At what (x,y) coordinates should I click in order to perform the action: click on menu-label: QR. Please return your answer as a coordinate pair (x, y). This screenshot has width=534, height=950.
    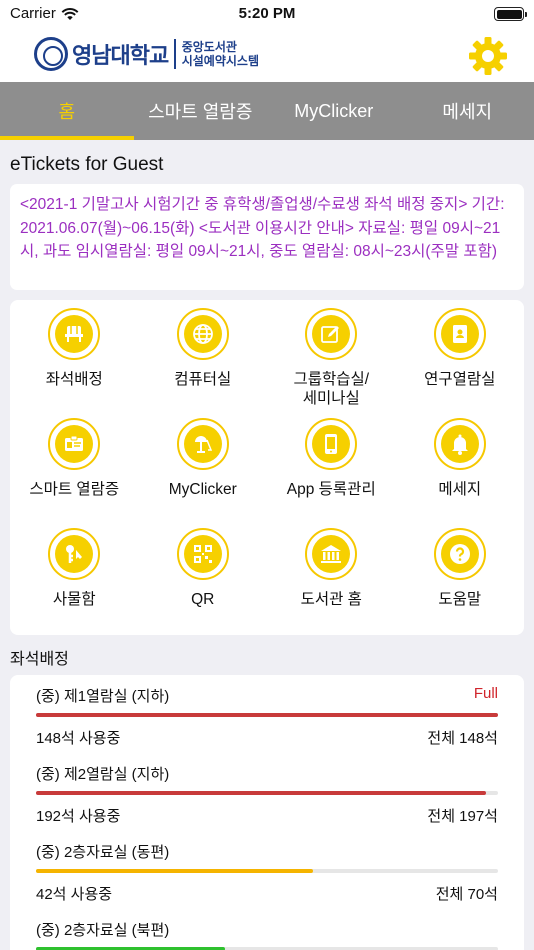
    Looking at the image, I should click on (203, 599).